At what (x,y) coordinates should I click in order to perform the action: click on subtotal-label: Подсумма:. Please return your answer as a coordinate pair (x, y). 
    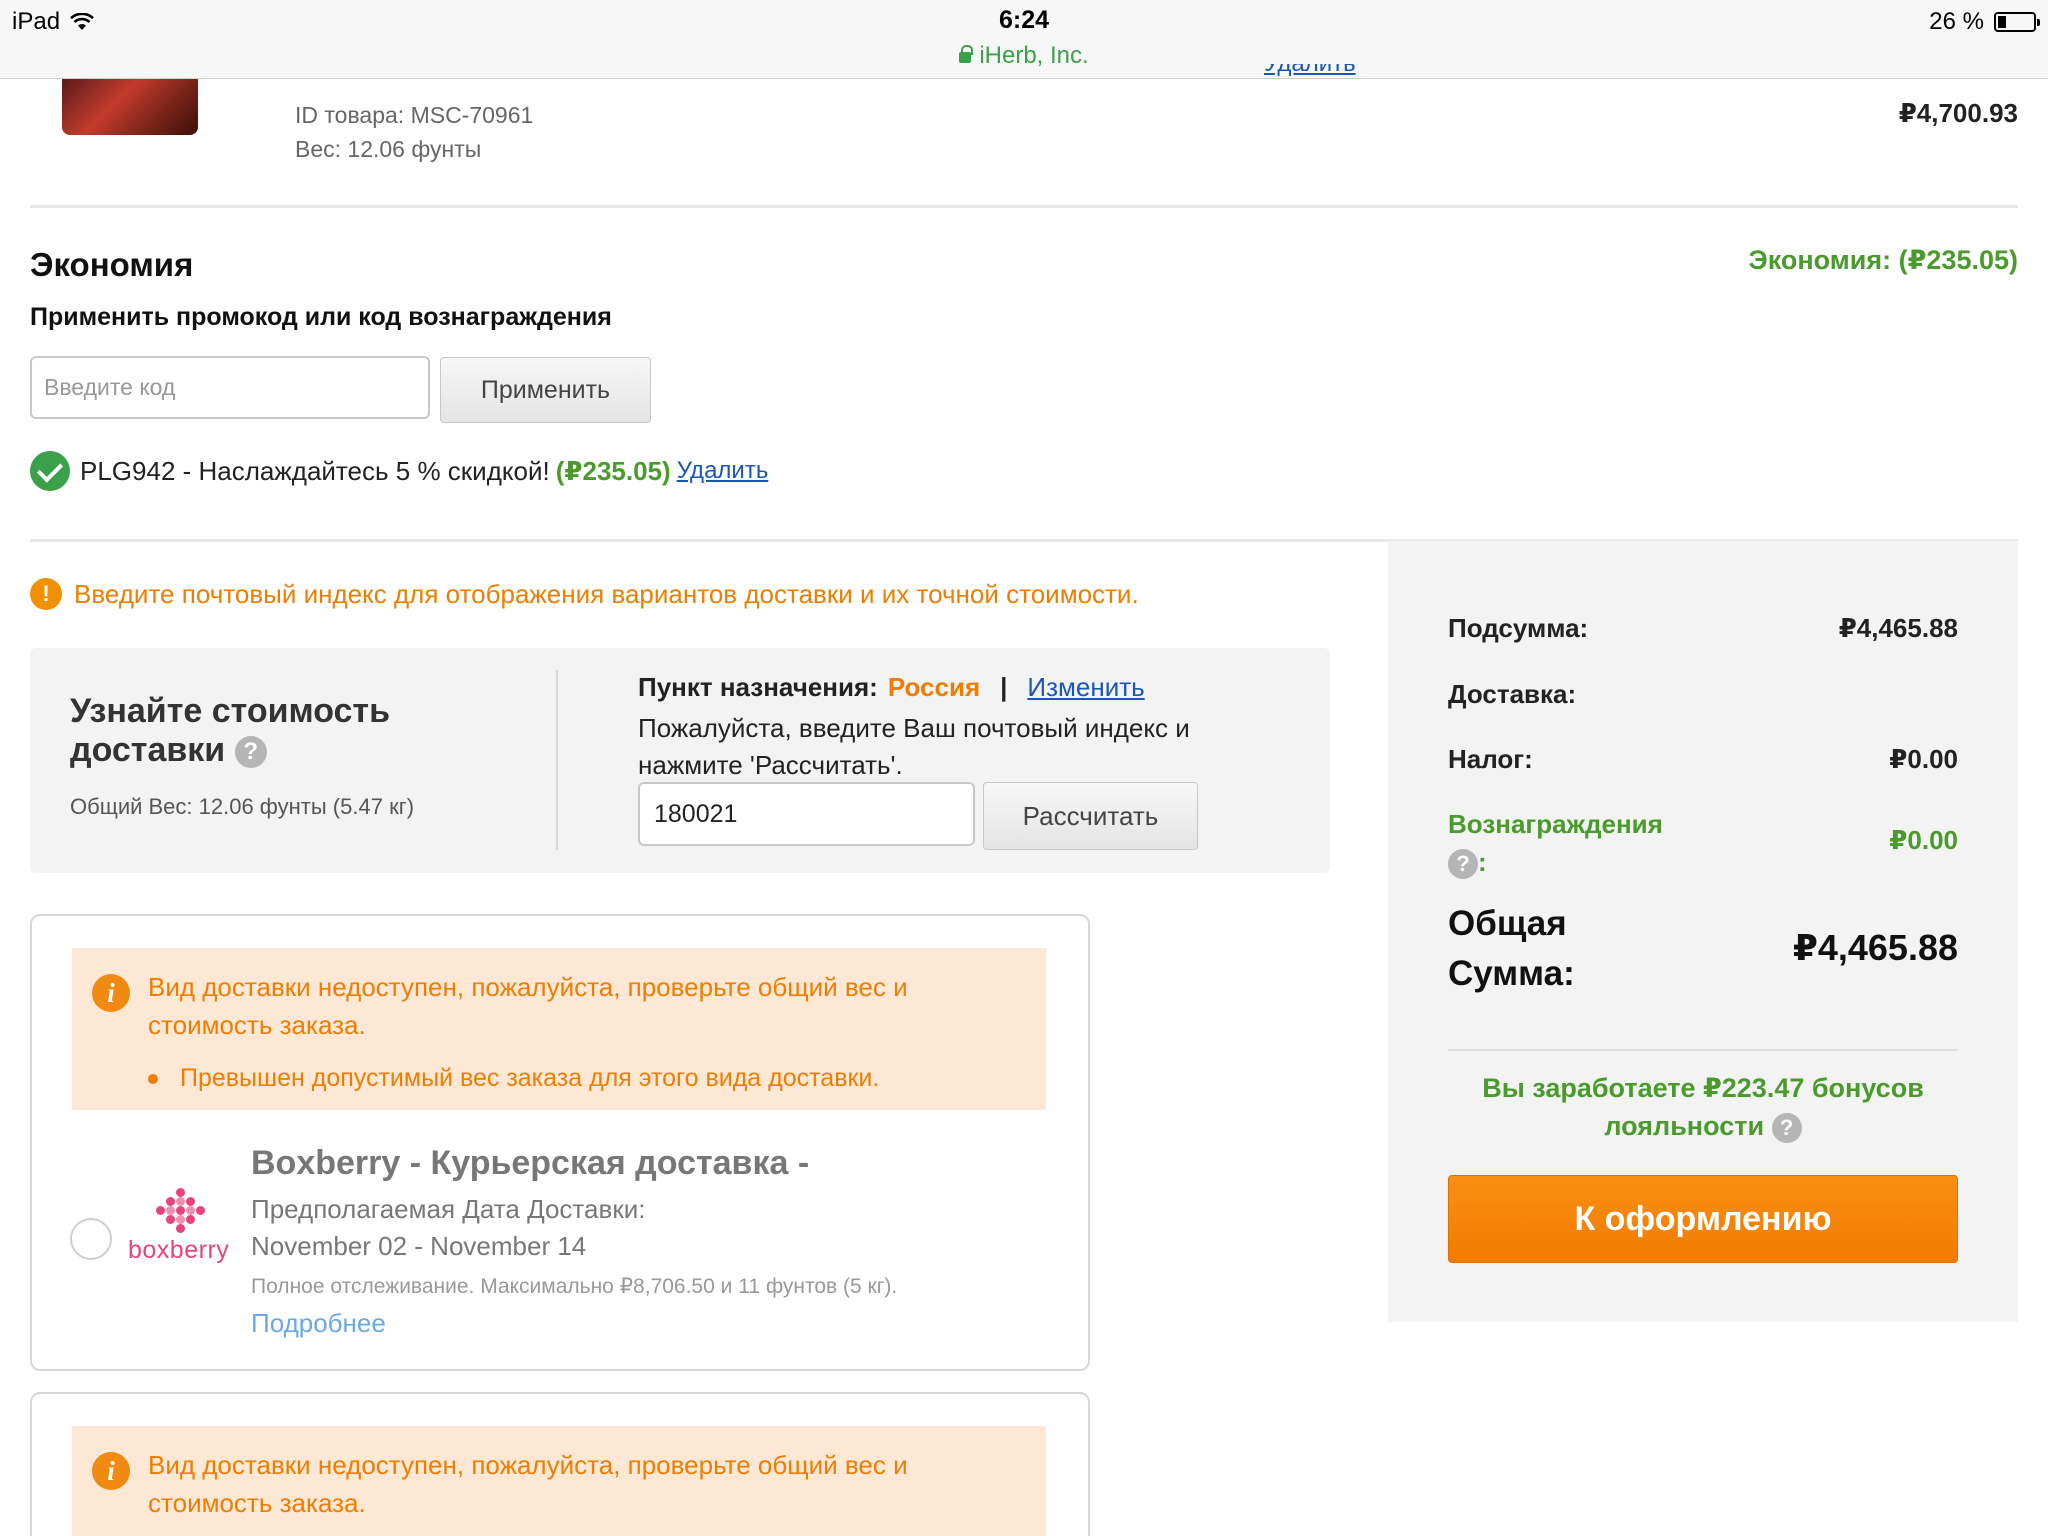
    Looking at the image, I should click on (1518, 628).